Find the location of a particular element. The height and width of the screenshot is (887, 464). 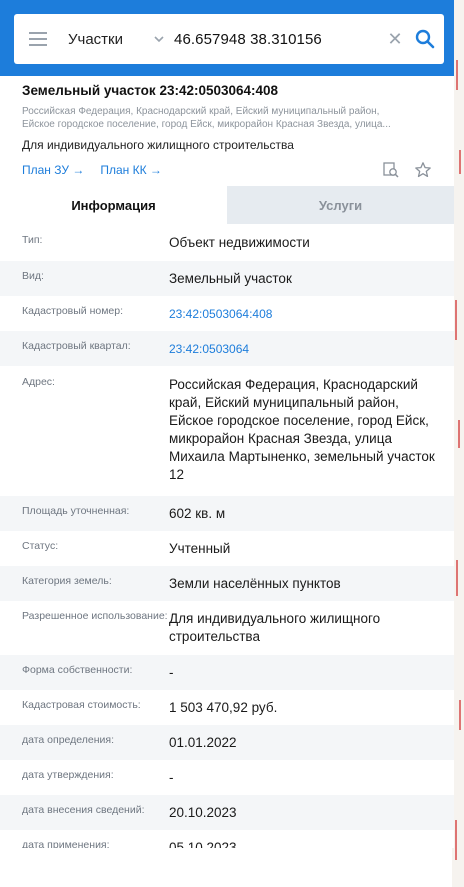

row-value: 602 кв. м is located at coordinates (197, 513).